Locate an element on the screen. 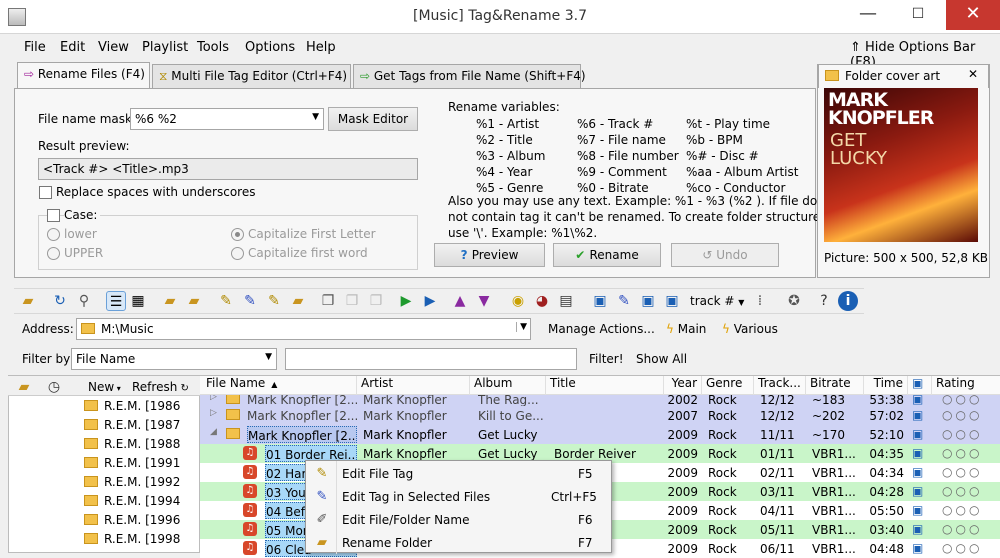 Image resolution: width=1000 pixels, height=558 pixels. playlist-icon: ▣ is located at coordinates (672, 301).